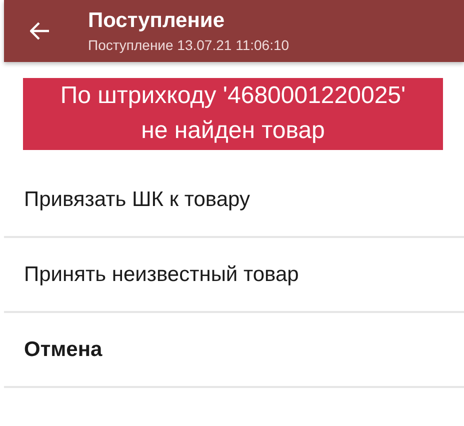 This screenshot has height=426, width=464. What do you see at coordinates (157, 21) in the screenshot?
I see `screen-title: Поступление` at bounding box center [157, 21].